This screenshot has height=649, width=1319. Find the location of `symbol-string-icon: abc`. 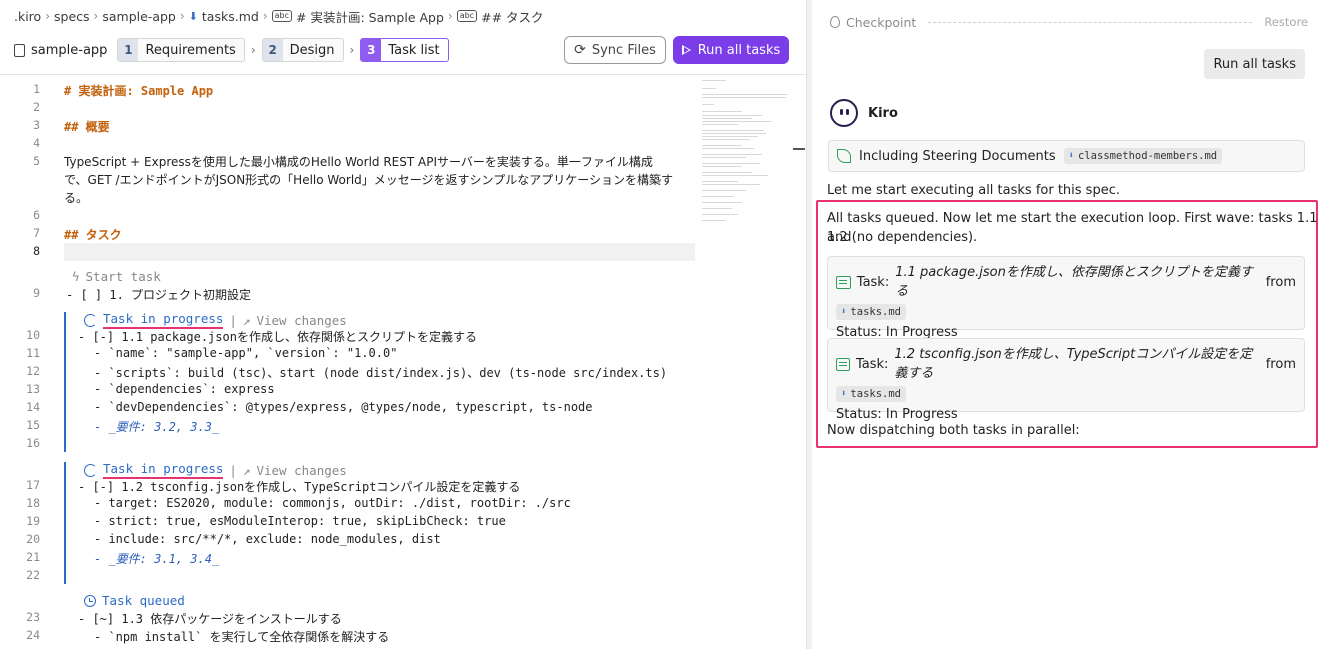

symbol-string-icon: abc is located at coordinates (467, 16).